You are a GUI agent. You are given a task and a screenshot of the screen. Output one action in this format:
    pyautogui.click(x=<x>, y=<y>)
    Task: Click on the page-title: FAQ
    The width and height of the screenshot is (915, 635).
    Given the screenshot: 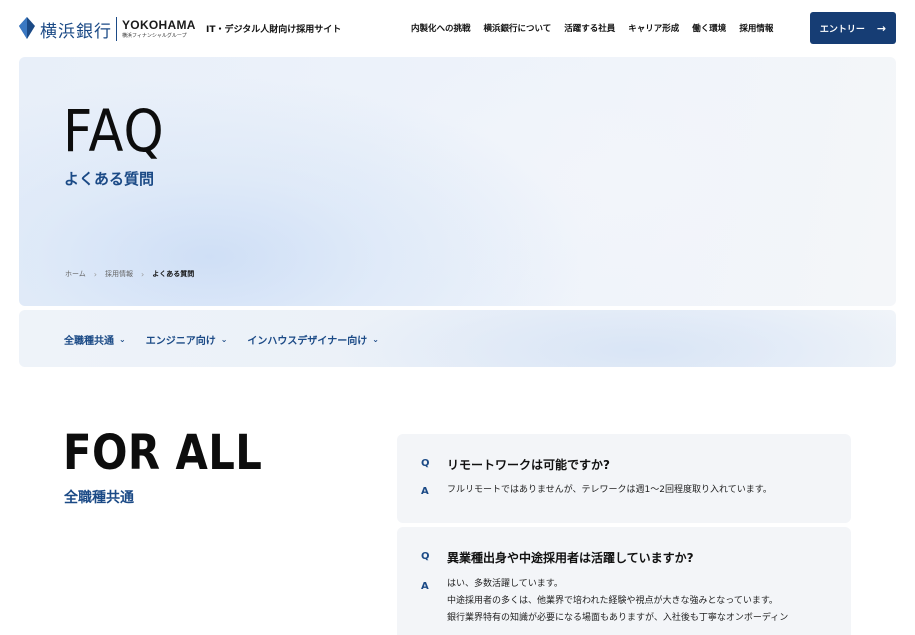 What is the action you would take?
    pyautogui.click(x=114, y=131)
    